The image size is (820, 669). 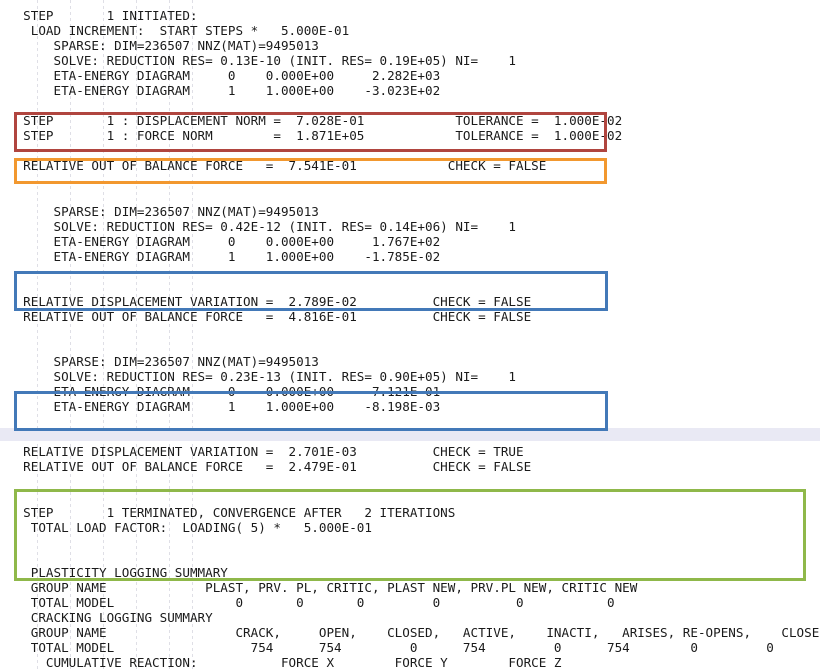 What do you see at coordinates (310, 132) in the screenshot?
I see `displacement-force-norm-box` at bounding box center [310, 132].